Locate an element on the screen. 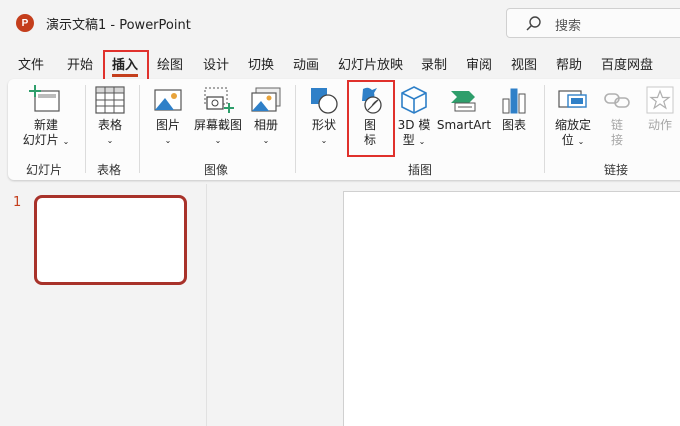 Image resolution: width=680 pixels, height=426 pixels. new-slide-label-2-text: 幻灯片 is located at coordinates (40, 140).